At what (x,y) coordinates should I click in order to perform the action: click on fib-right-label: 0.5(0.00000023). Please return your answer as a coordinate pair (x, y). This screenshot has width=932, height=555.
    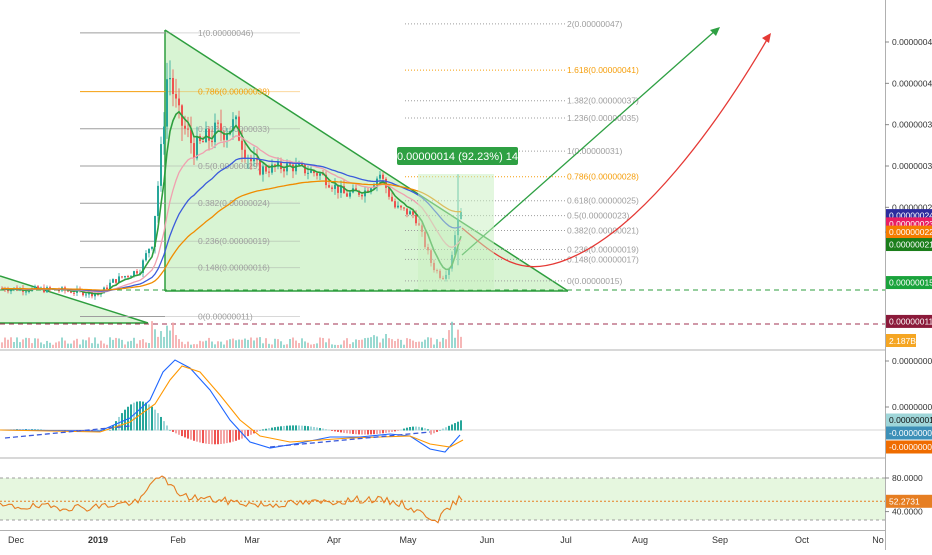
    Looking at the image, I should click on (598, 216).